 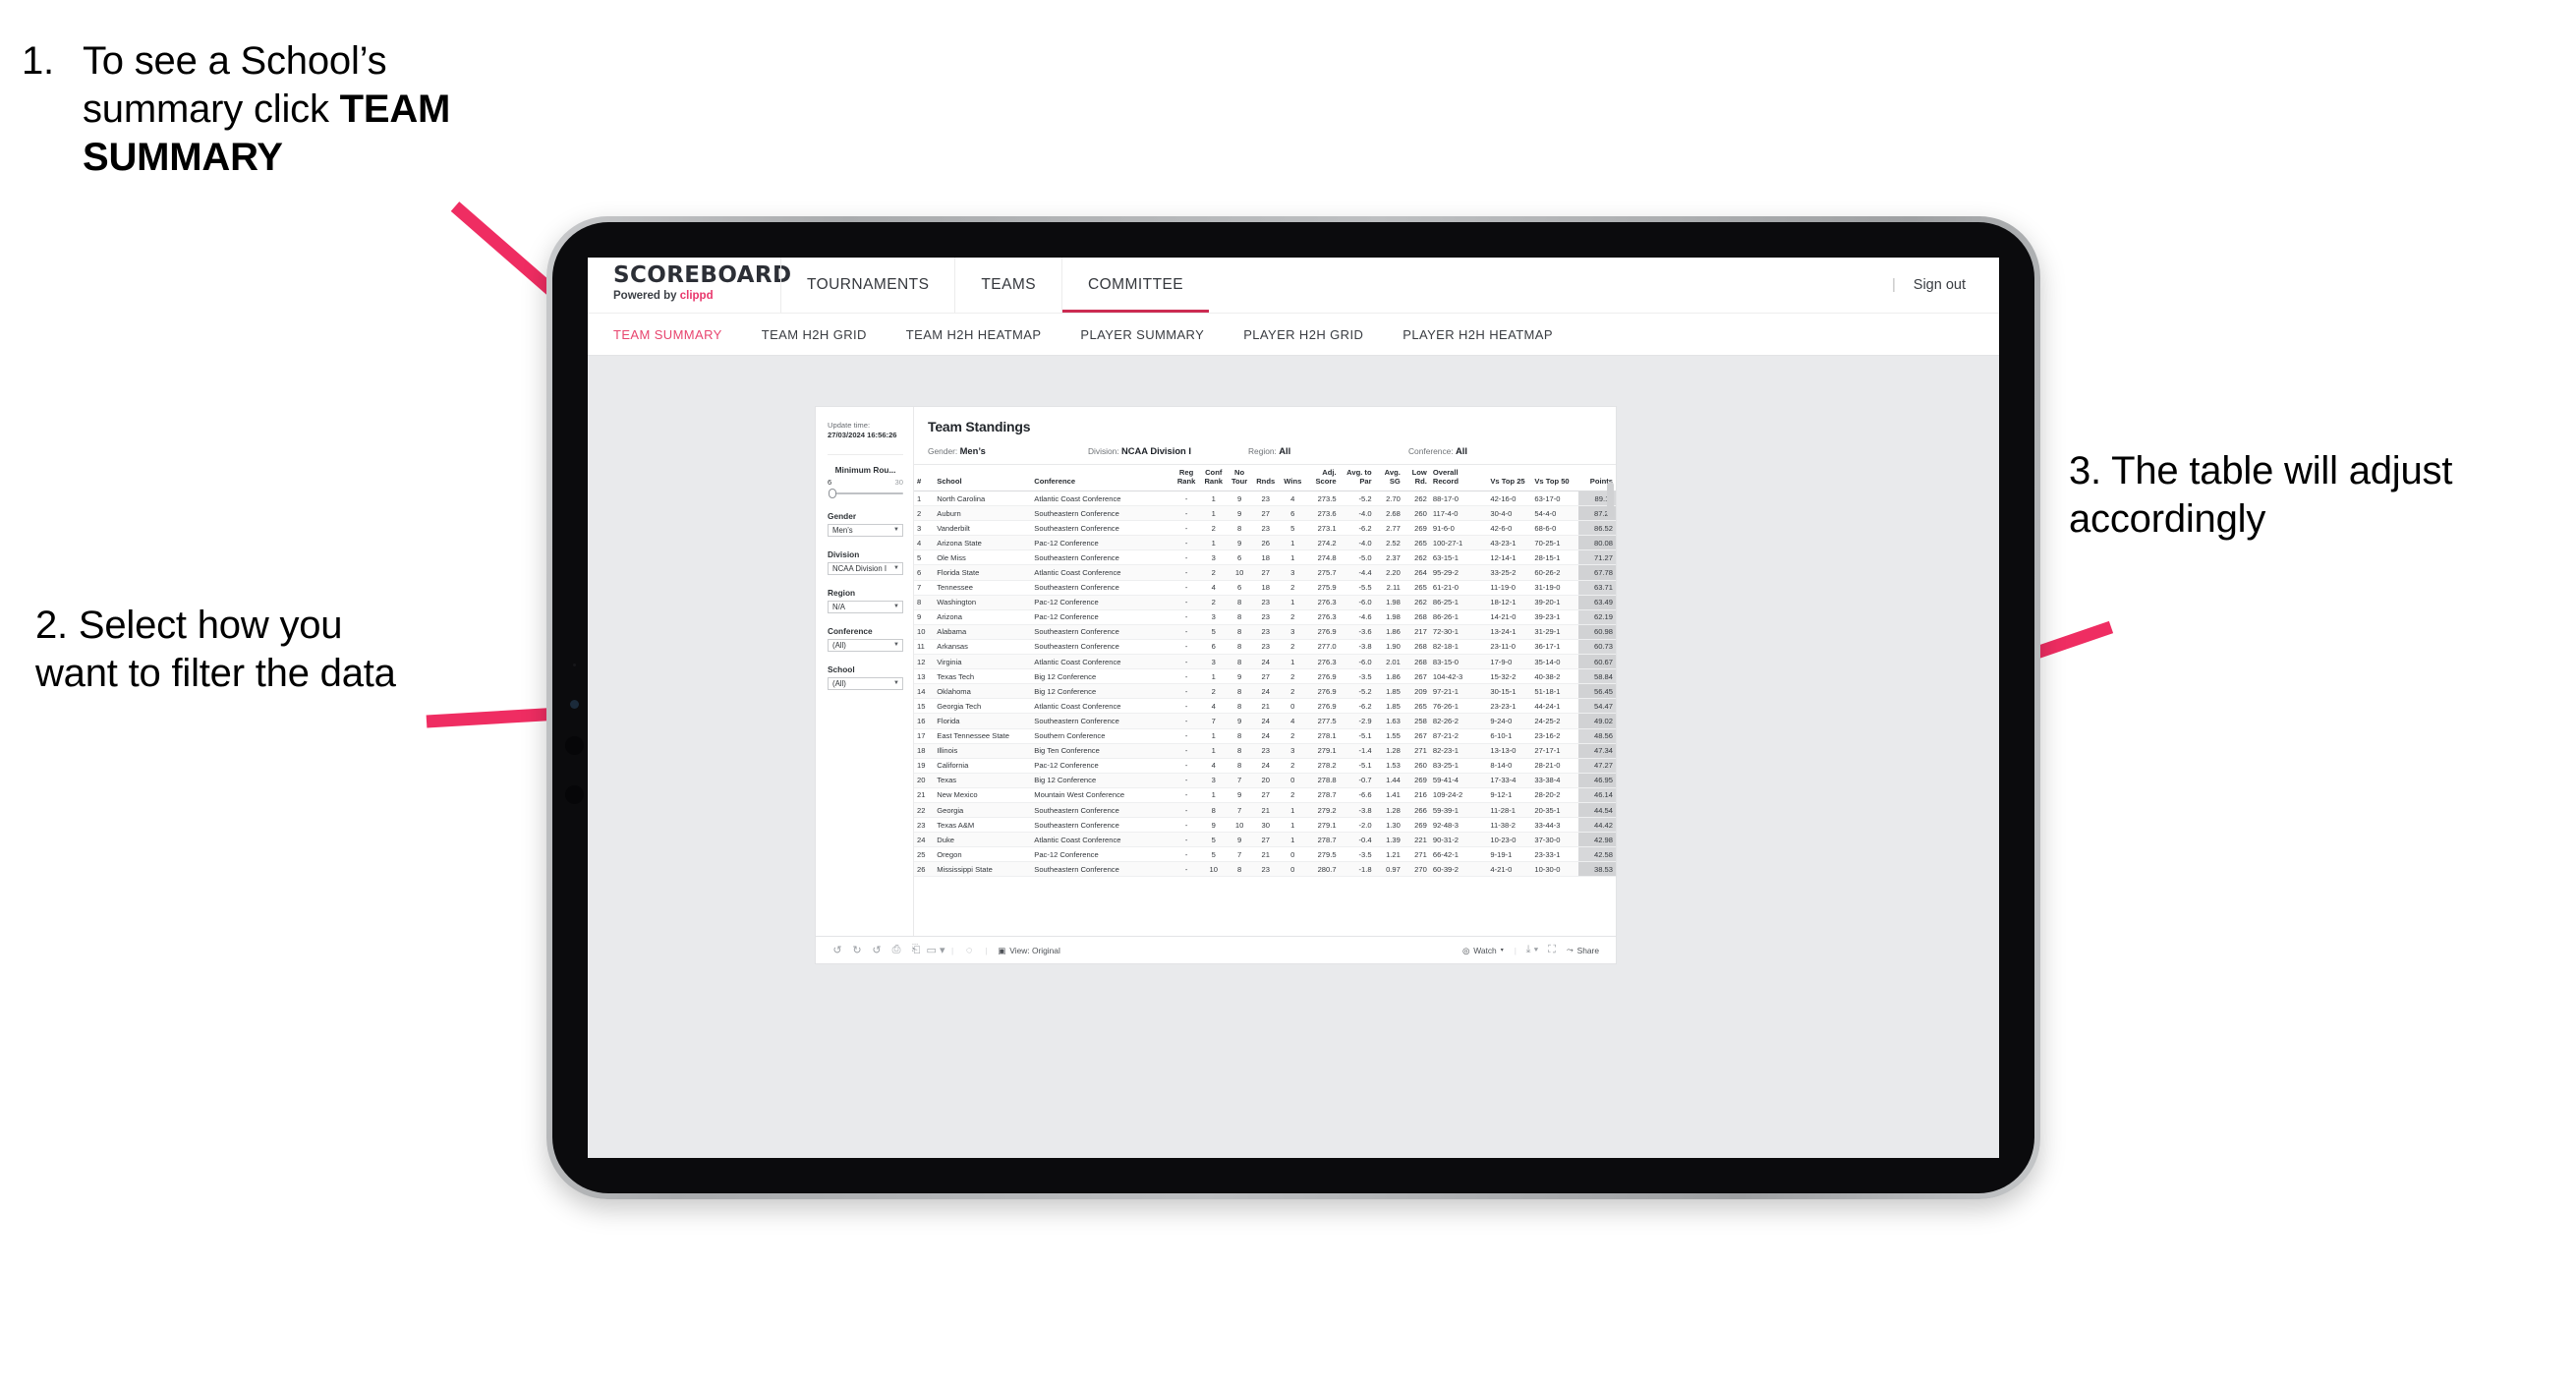 I want to click on cell-low-rd: 266, so click(x=1416, y=810).